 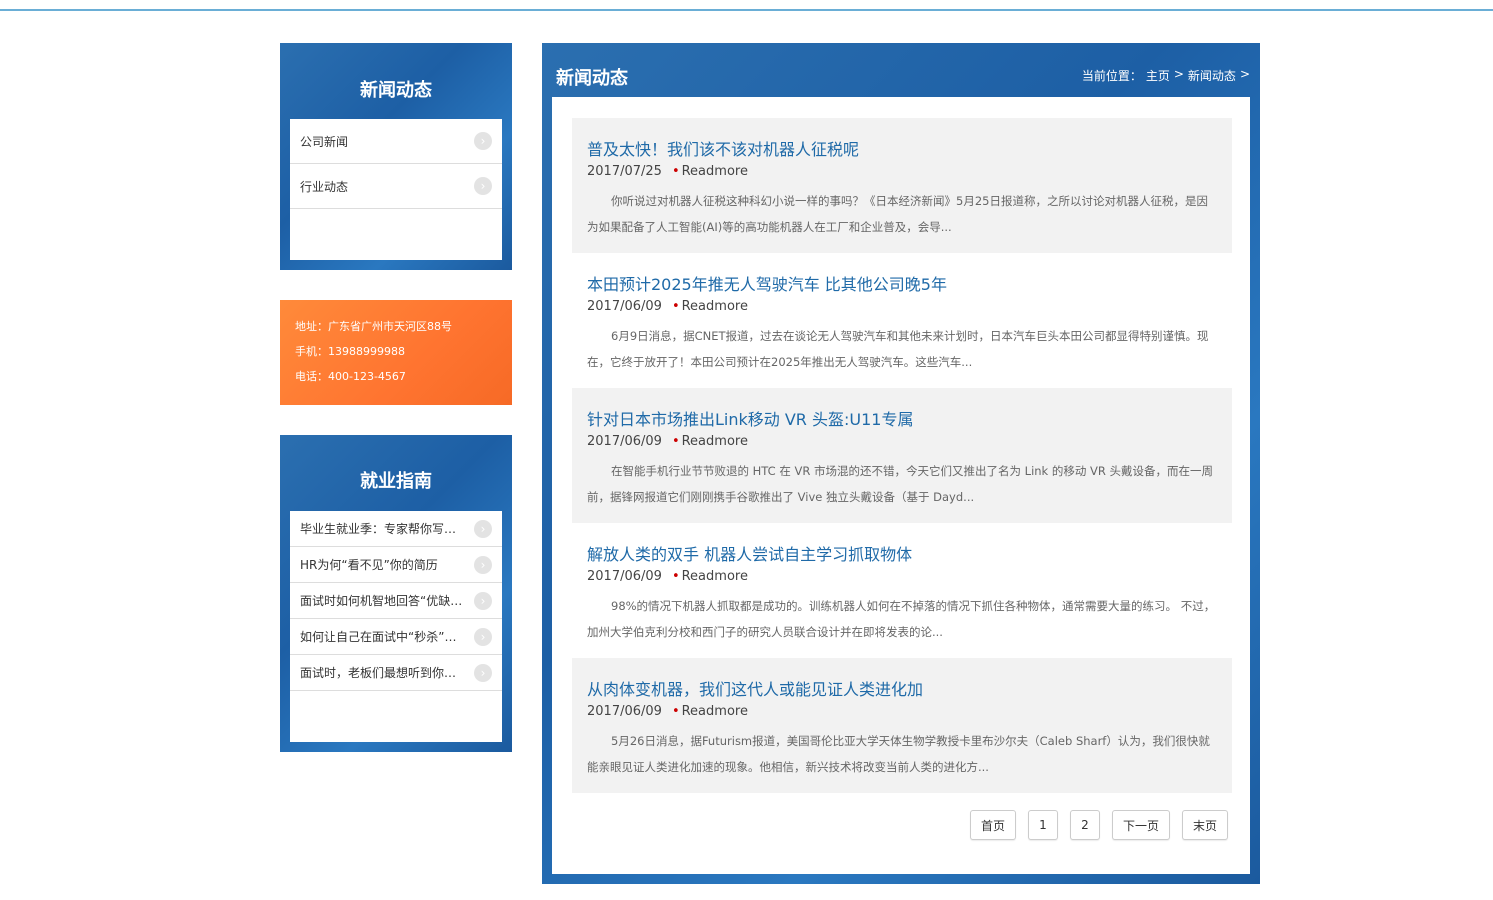 I want to click on breadcrumb-prefix: 当前位置：, so click(x=1111, y=76).